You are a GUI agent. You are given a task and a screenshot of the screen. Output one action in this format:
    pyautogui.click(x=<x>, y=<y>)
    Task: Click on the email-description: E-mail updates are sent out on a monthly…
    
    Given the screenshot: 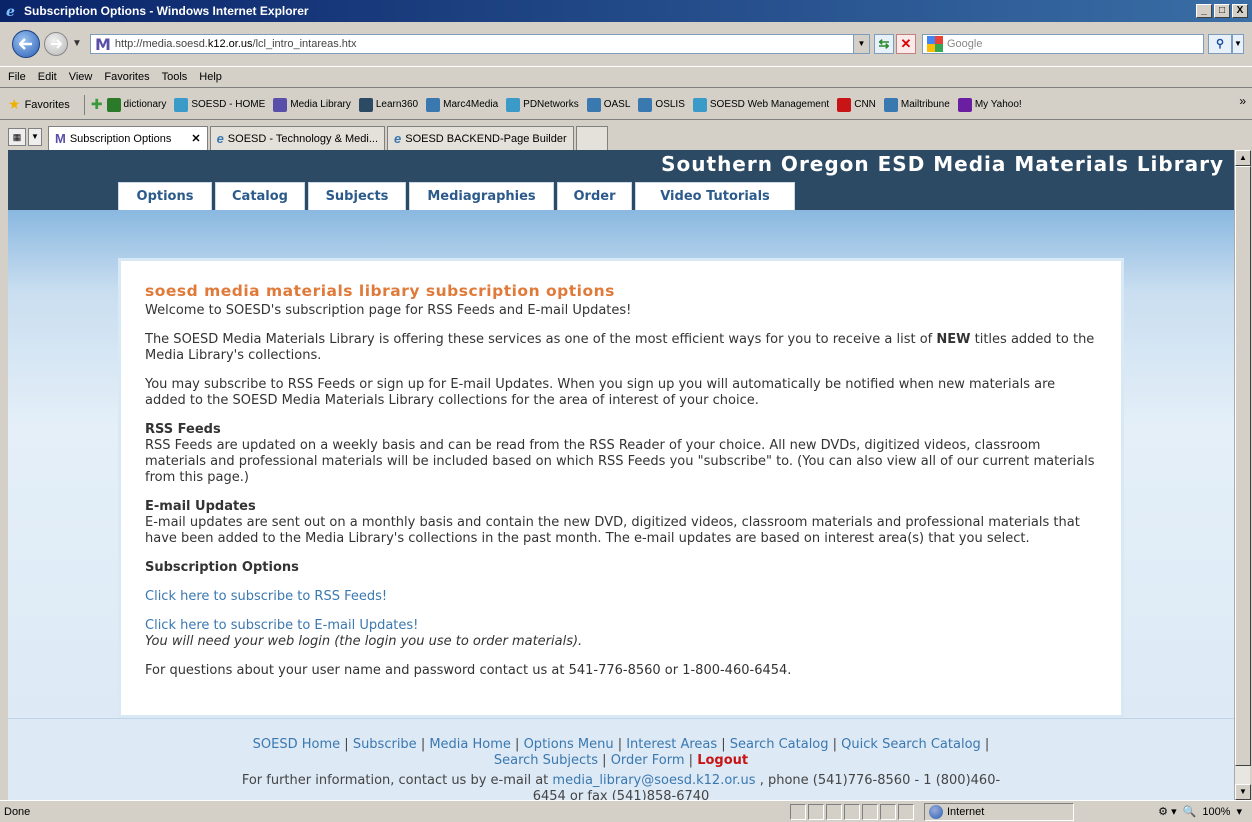 What is the action you would take?
    pyautogui.click(x=612, y=530)
    